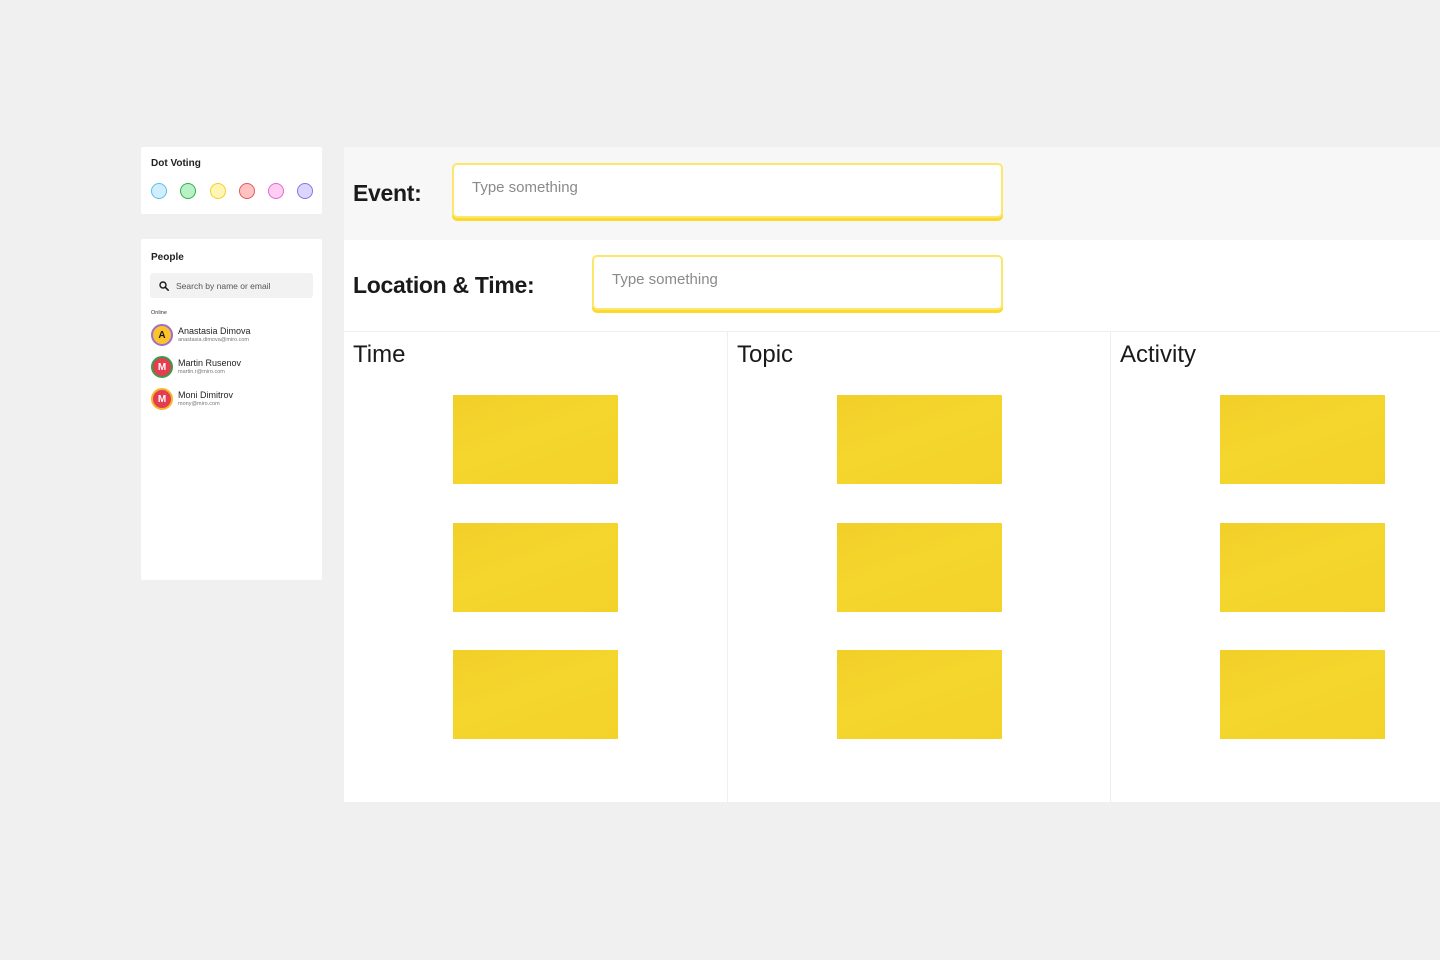 This screenshot has width=1440, height=960. What do you see at coordinates (246, 191) in the screenshot?
I see `voting-dot-red` at bounding box center [246, 191].